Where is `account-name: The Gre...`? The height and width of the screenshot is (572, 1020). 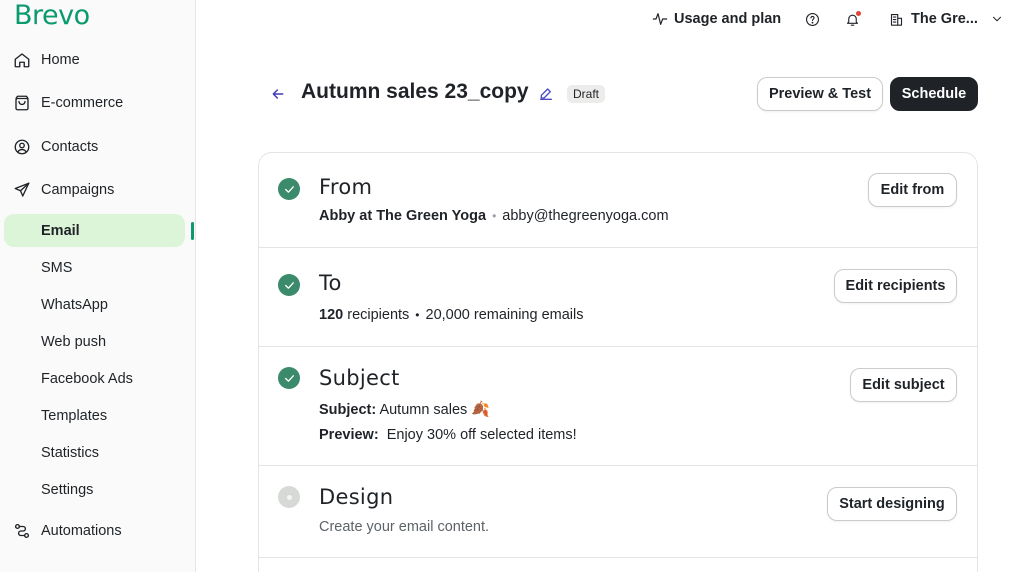 account-name: The Gre... is located at coordinates (944, 19).